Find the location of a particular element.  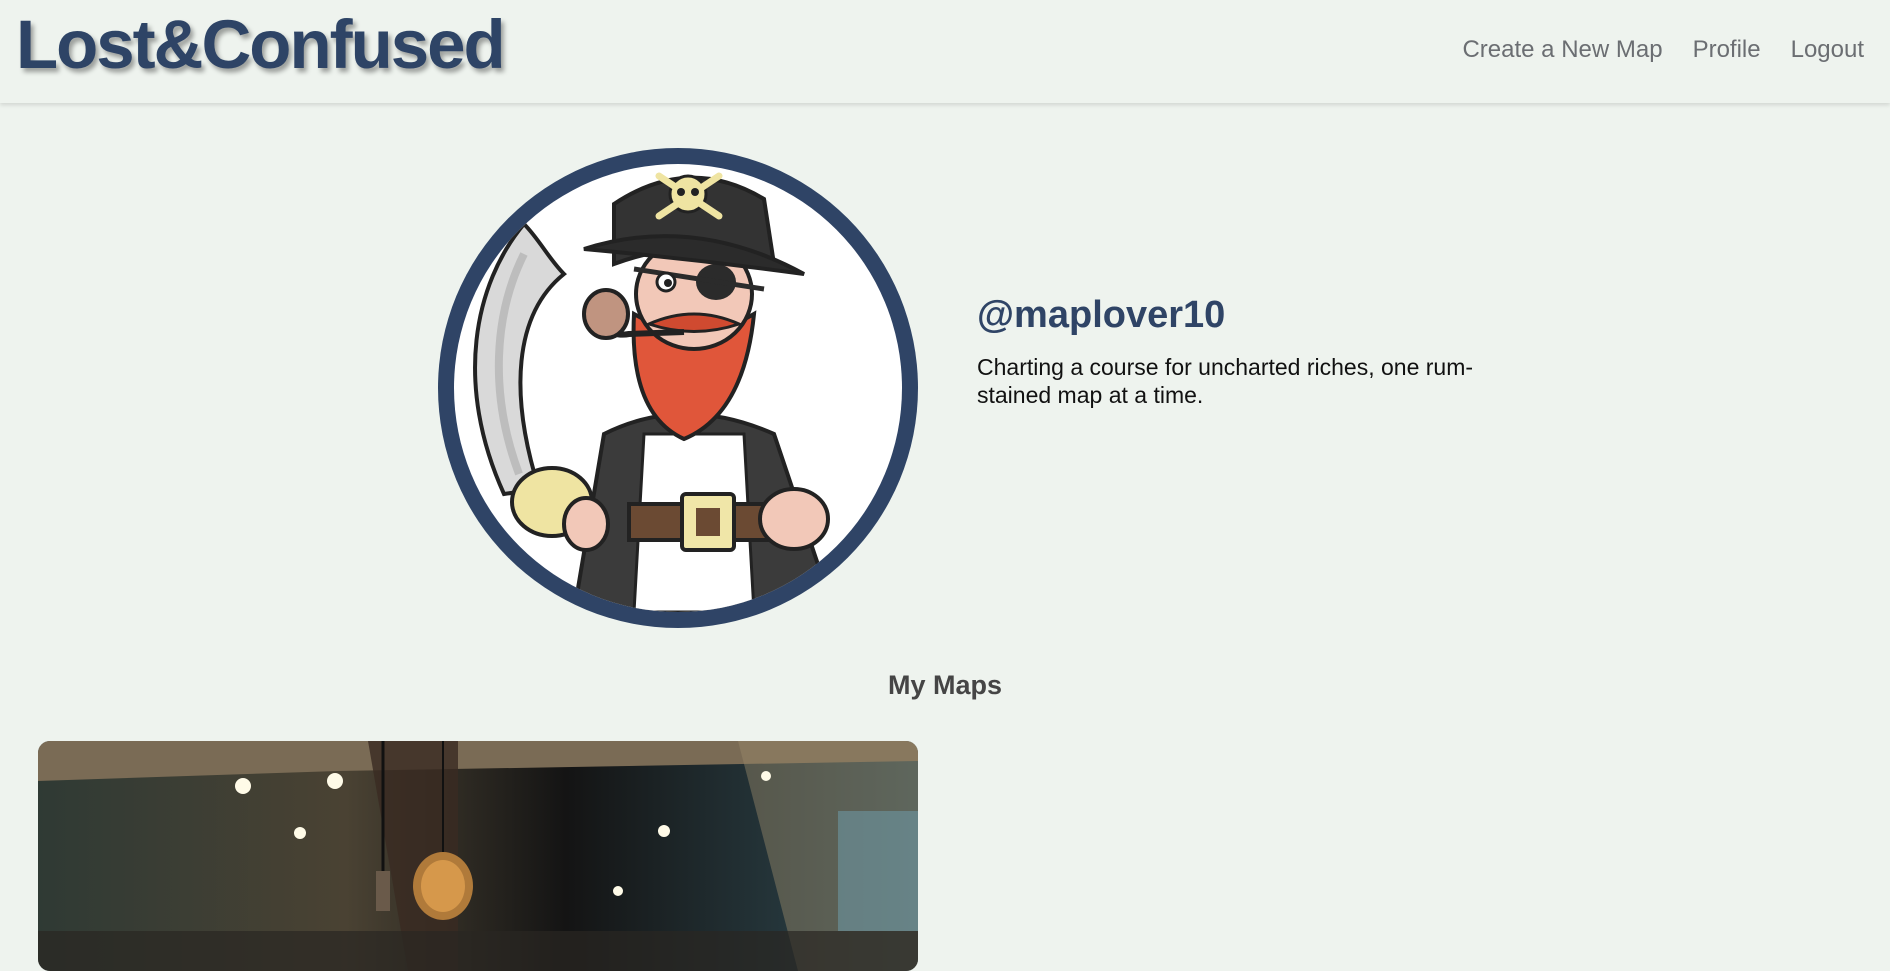

profile-avatar is located at coordinates (678, 388).